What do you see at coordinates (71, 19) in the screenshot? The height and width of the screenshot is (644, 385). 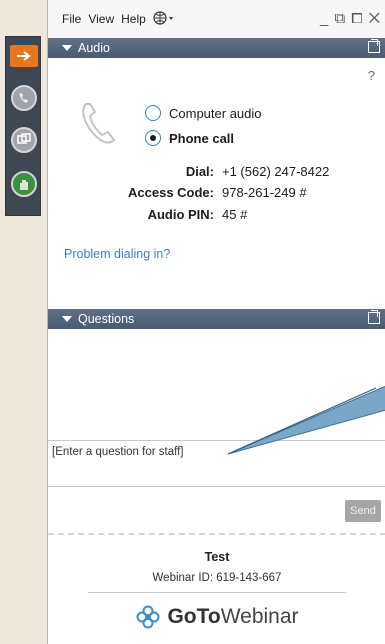 I see `menu-file: File` at bounding box center [71, 19].